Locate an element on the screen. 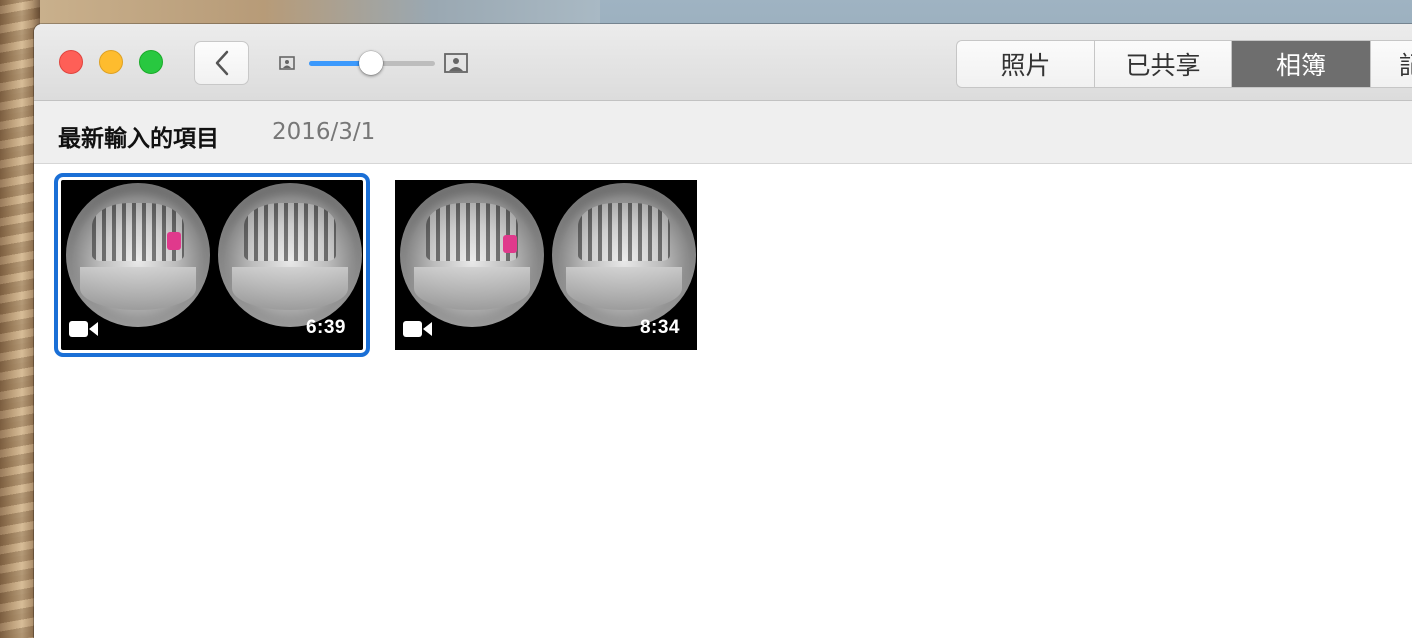  section-title: 最新輸入的項目 is located at coordinates (138, 139).